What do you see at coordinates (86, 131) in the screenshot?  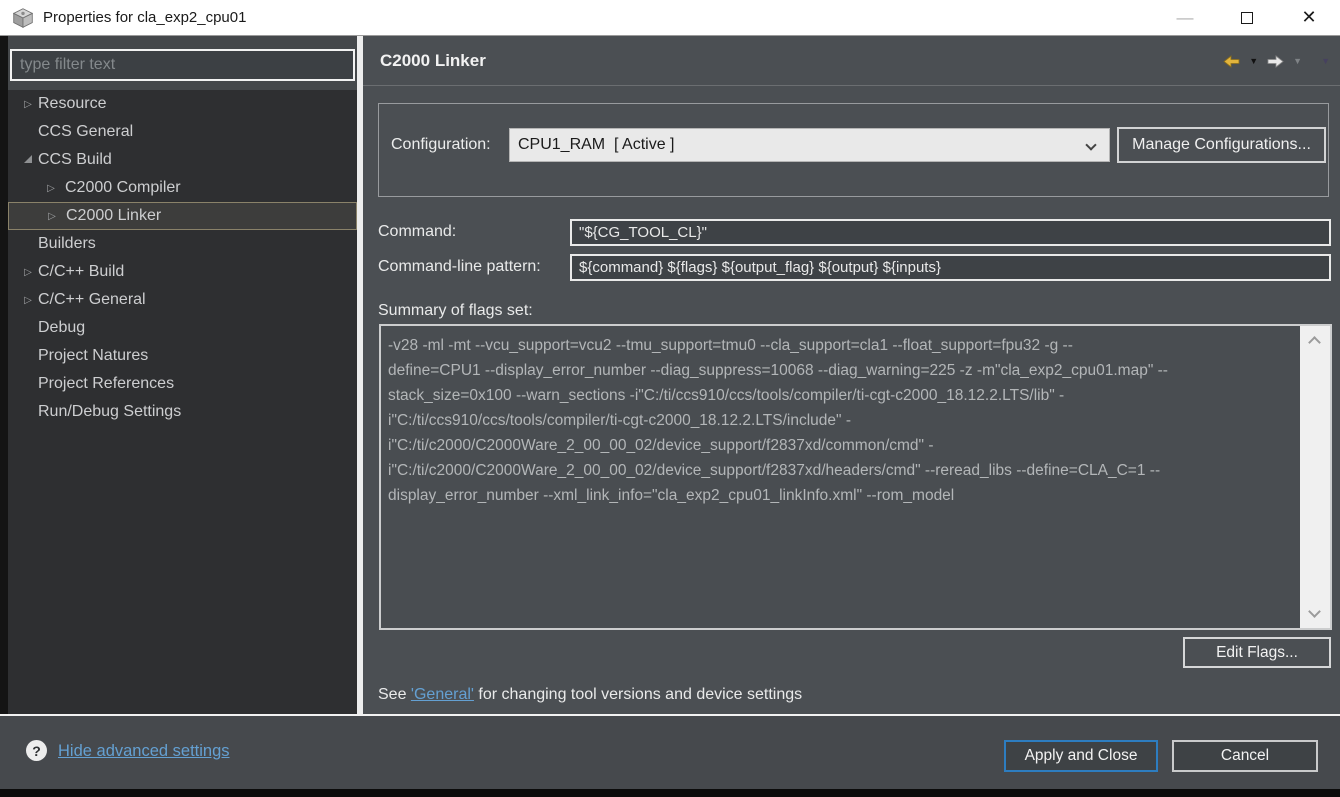 I see `sidebar-item-label: CCS General` at bounding box center [86, 131].